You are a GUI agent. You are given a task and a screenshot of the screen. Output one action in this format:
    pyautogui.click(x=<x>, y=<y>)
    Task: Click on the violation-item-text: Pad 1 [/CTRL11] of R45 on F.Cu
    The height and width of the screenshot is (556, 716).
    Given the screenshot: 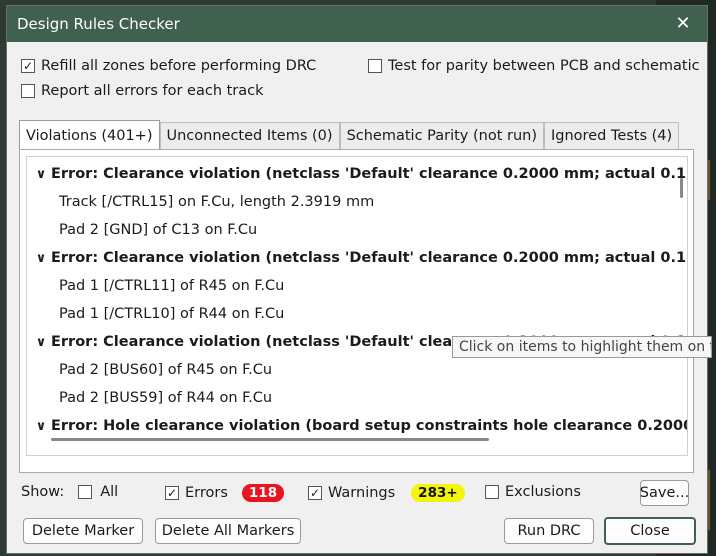 What is the action you would take?
    pyautogui.click(x=172, y=286)
    